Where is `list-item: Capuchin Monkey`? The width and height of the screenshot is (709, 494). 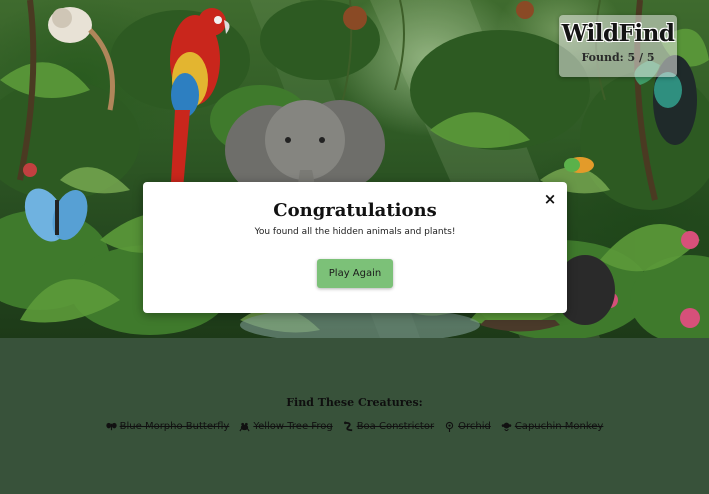 list-item: Capuchin Monkey is located at coordinates (552, 426).